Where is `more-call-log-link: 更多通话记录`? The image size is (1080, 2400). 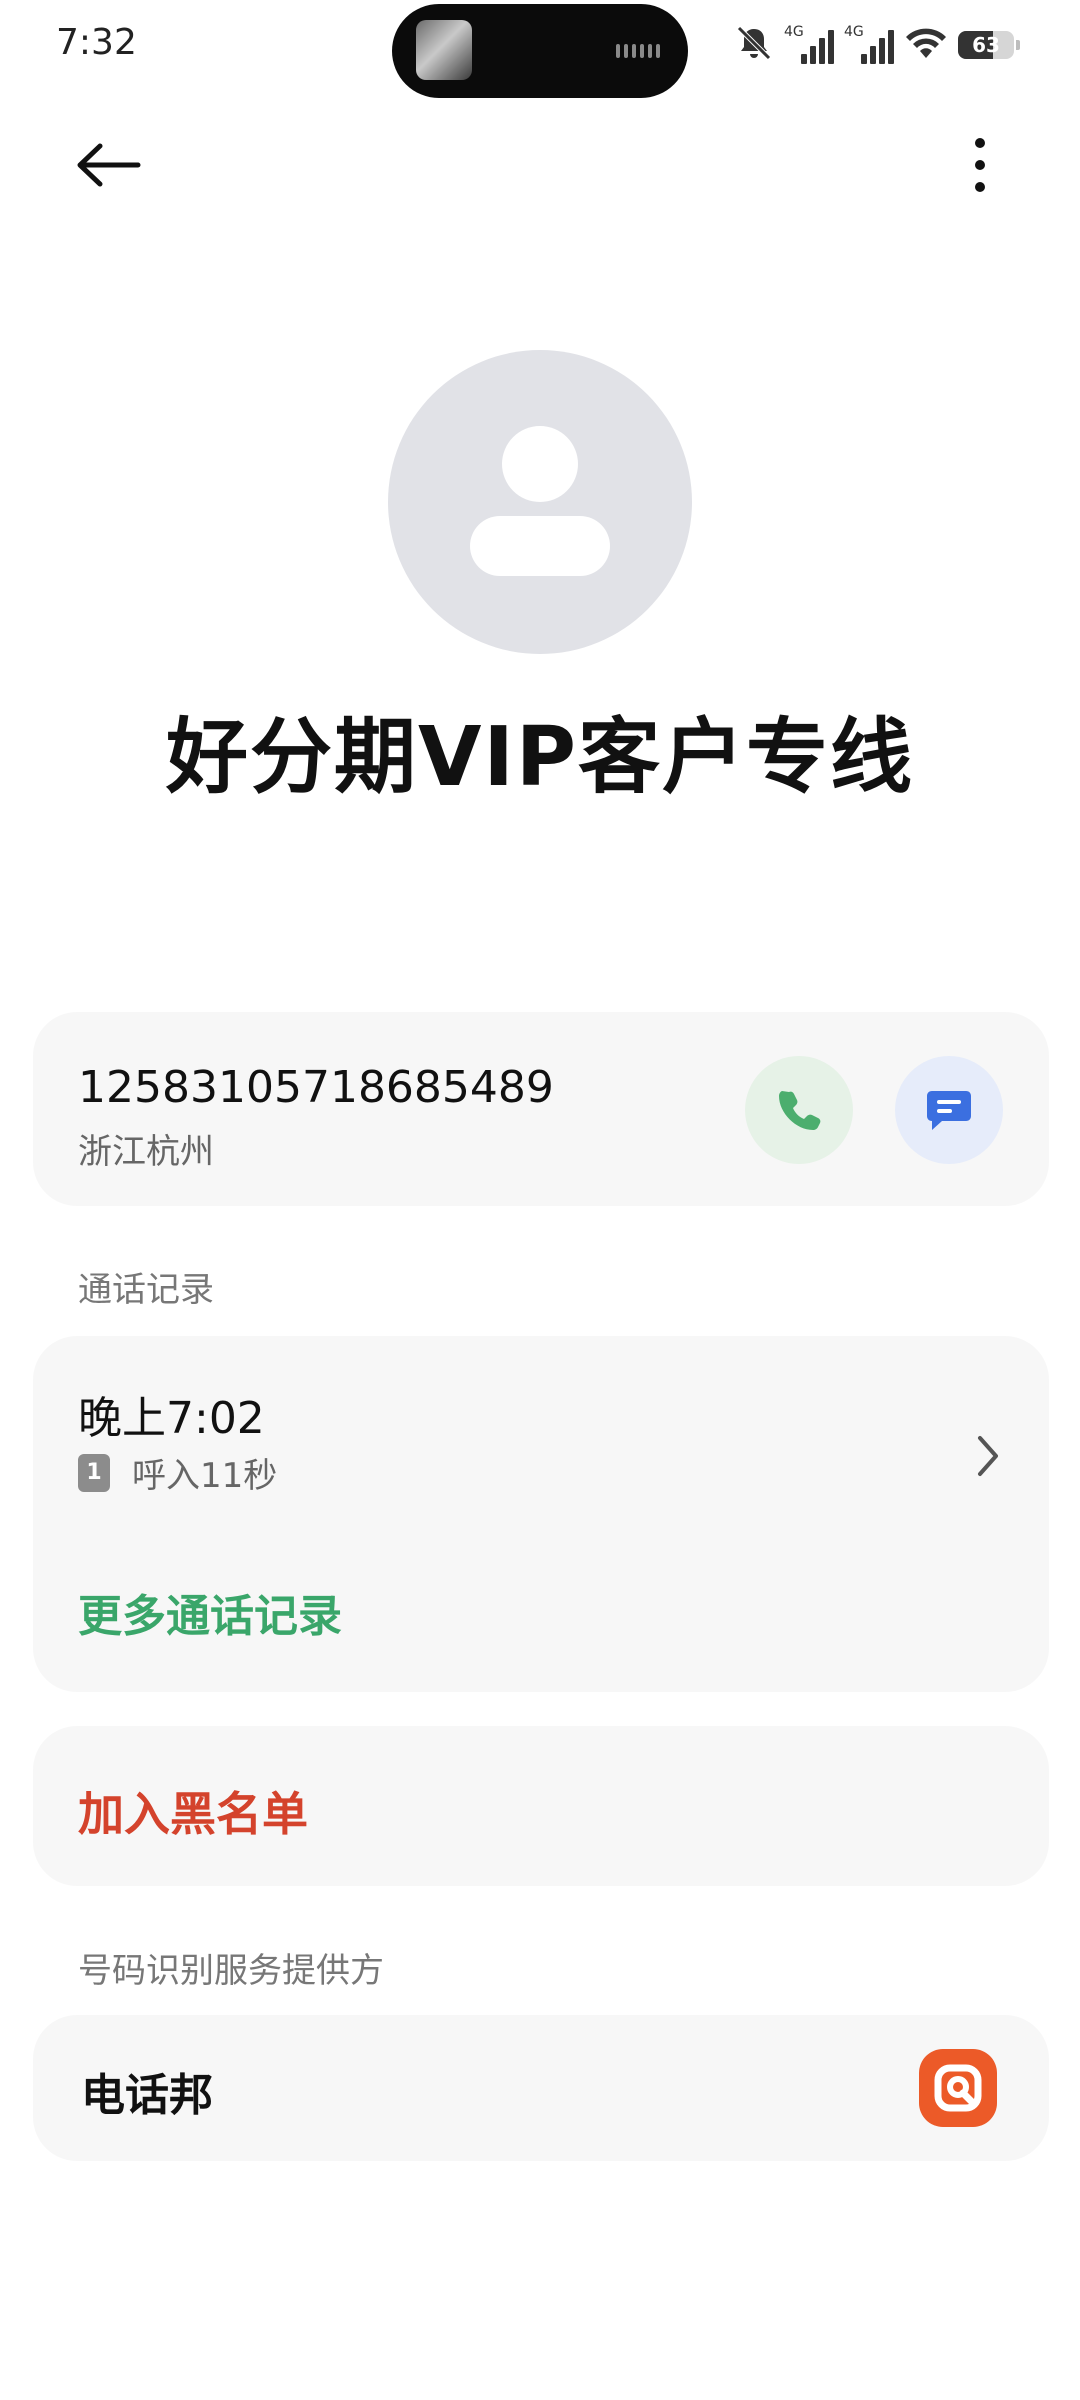 more-call-log-link: 更多通话记录 is located at coordinates (210, 1612).